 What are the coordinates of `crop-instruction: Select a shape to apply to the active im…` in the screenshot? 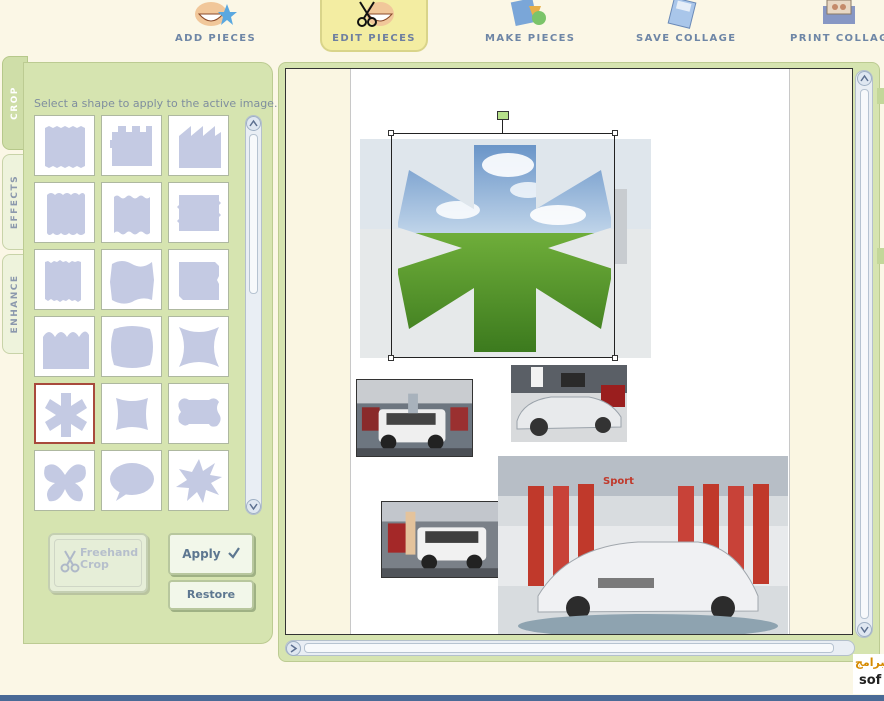 It's located at (156, 103).